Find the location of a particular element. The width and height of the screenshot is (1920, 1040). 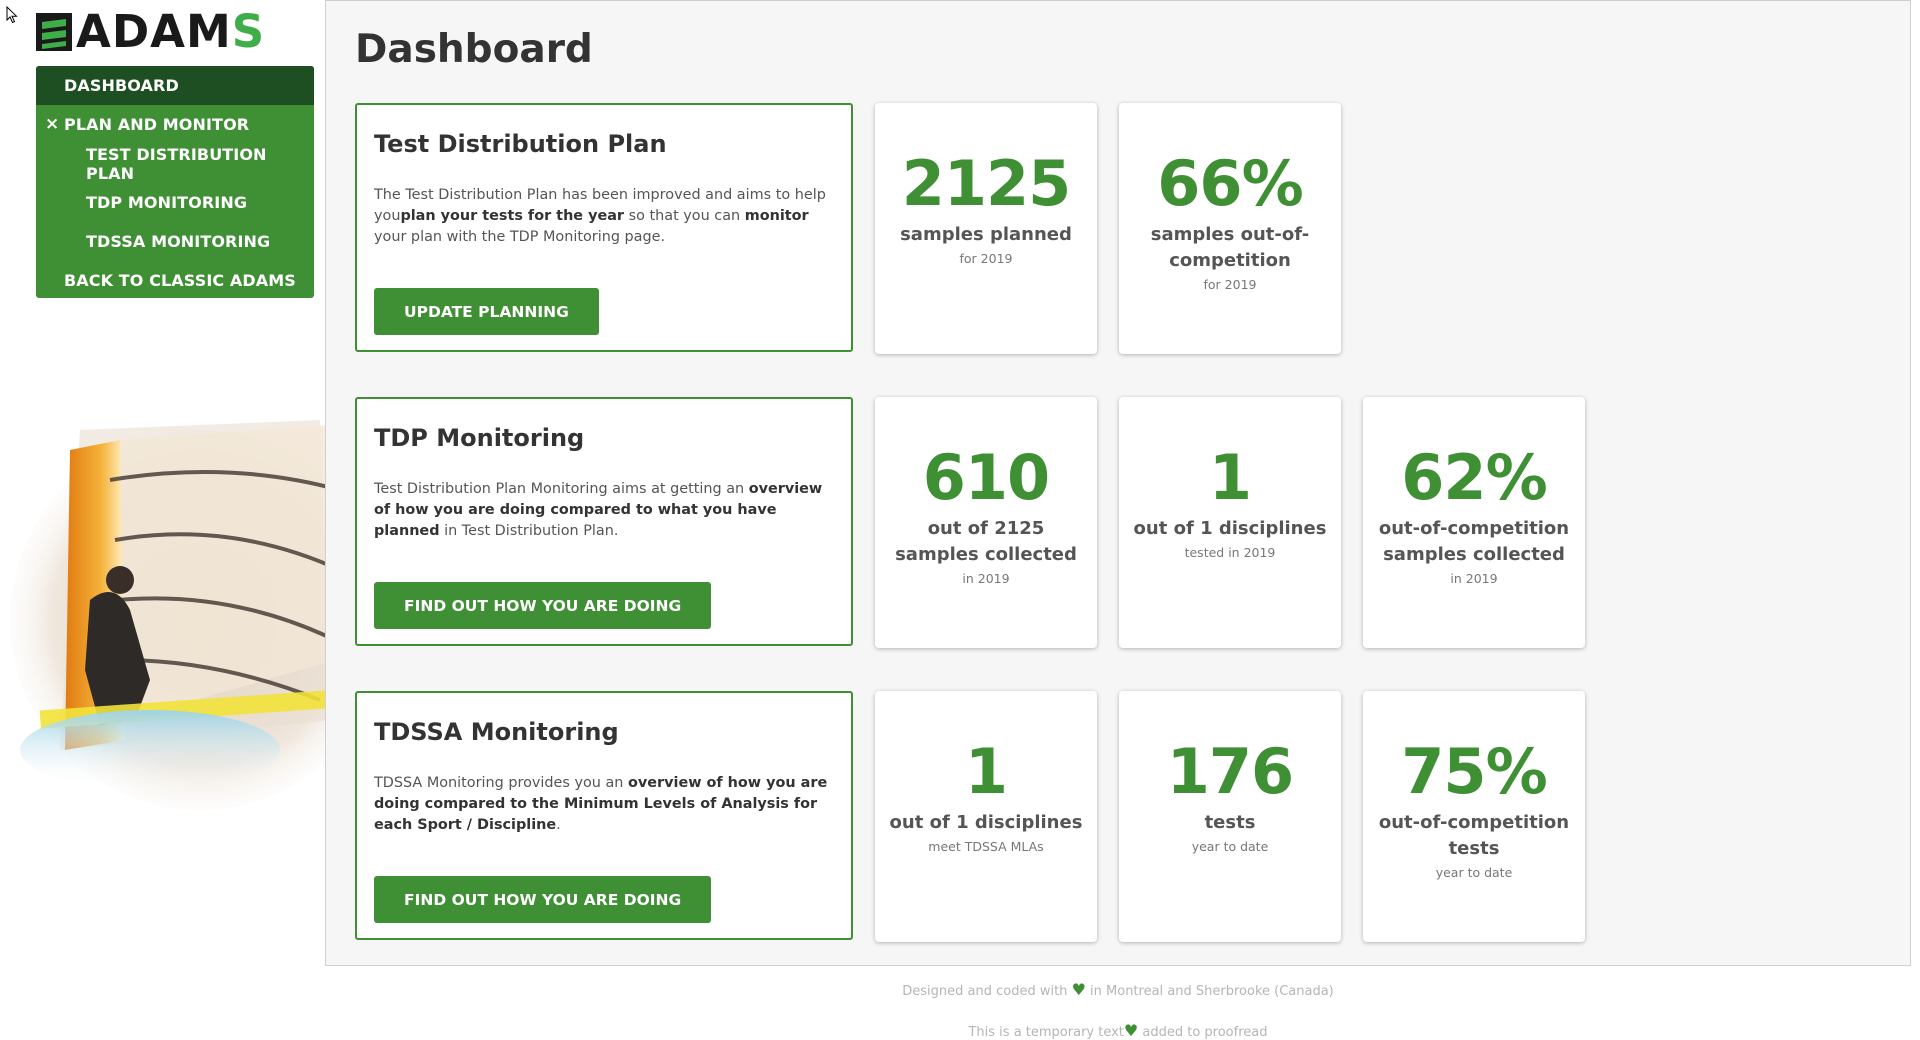

logo-text: ADAMS is located at coordinates (171, 31).